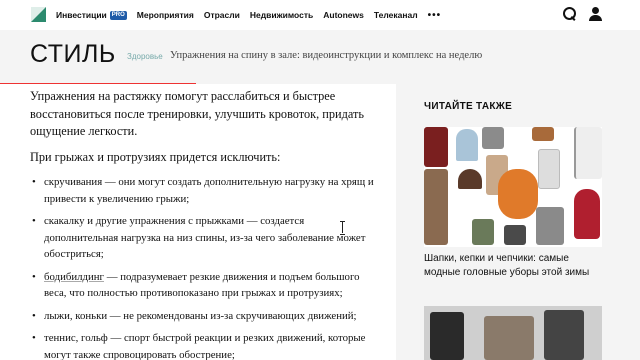  Describe the element at coordinates (73, 54) in the screenshot. I see `section-title: СТИЛЬ` at that location.